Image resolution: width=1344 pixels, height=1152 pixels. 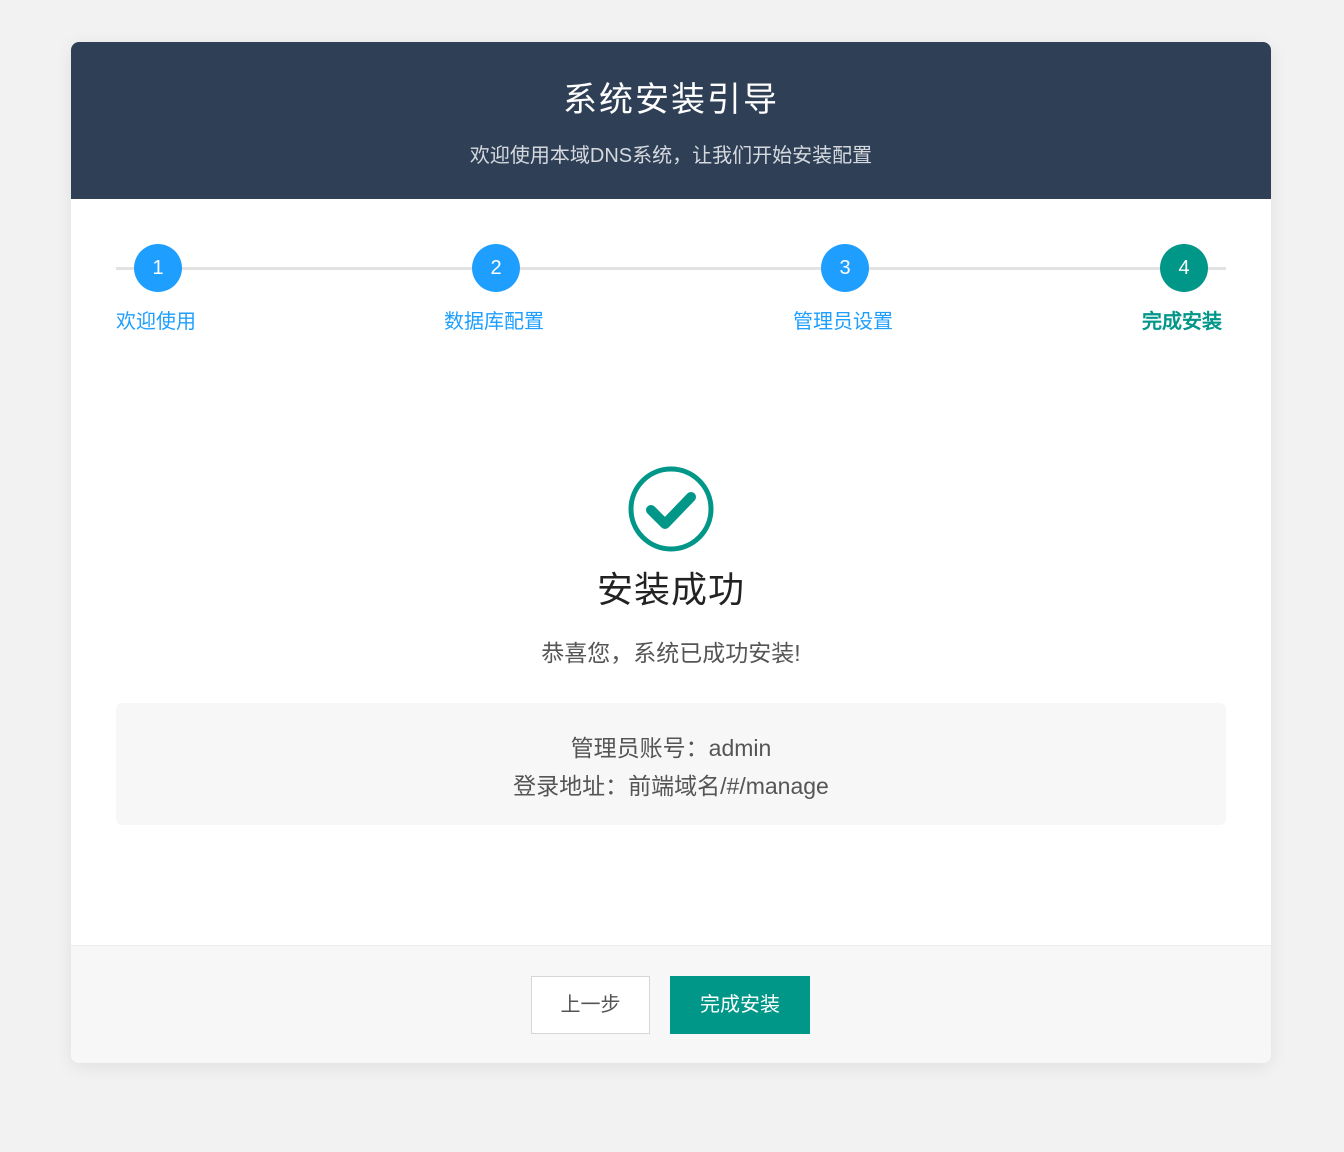 I want to click on steps-progress-line, so click(x=671, y=268).